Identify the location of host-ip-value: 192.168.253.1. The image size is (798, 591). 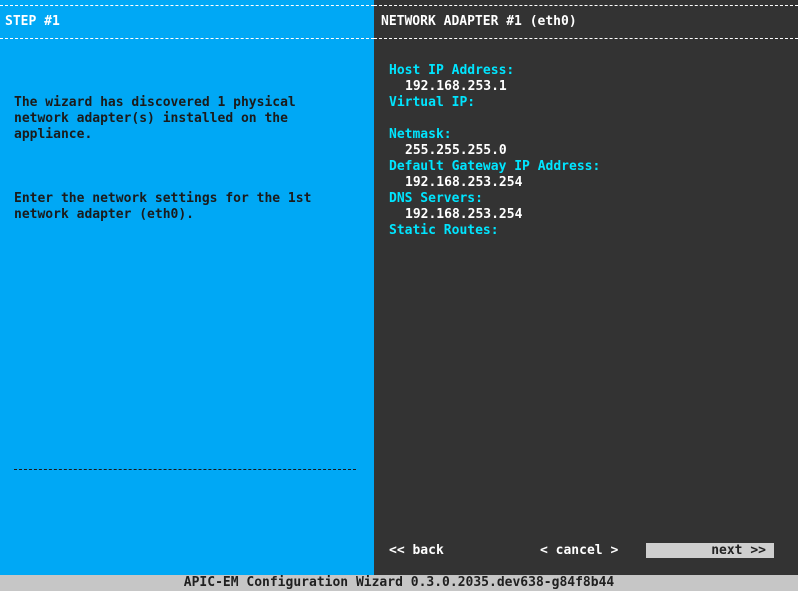
(589, 87).